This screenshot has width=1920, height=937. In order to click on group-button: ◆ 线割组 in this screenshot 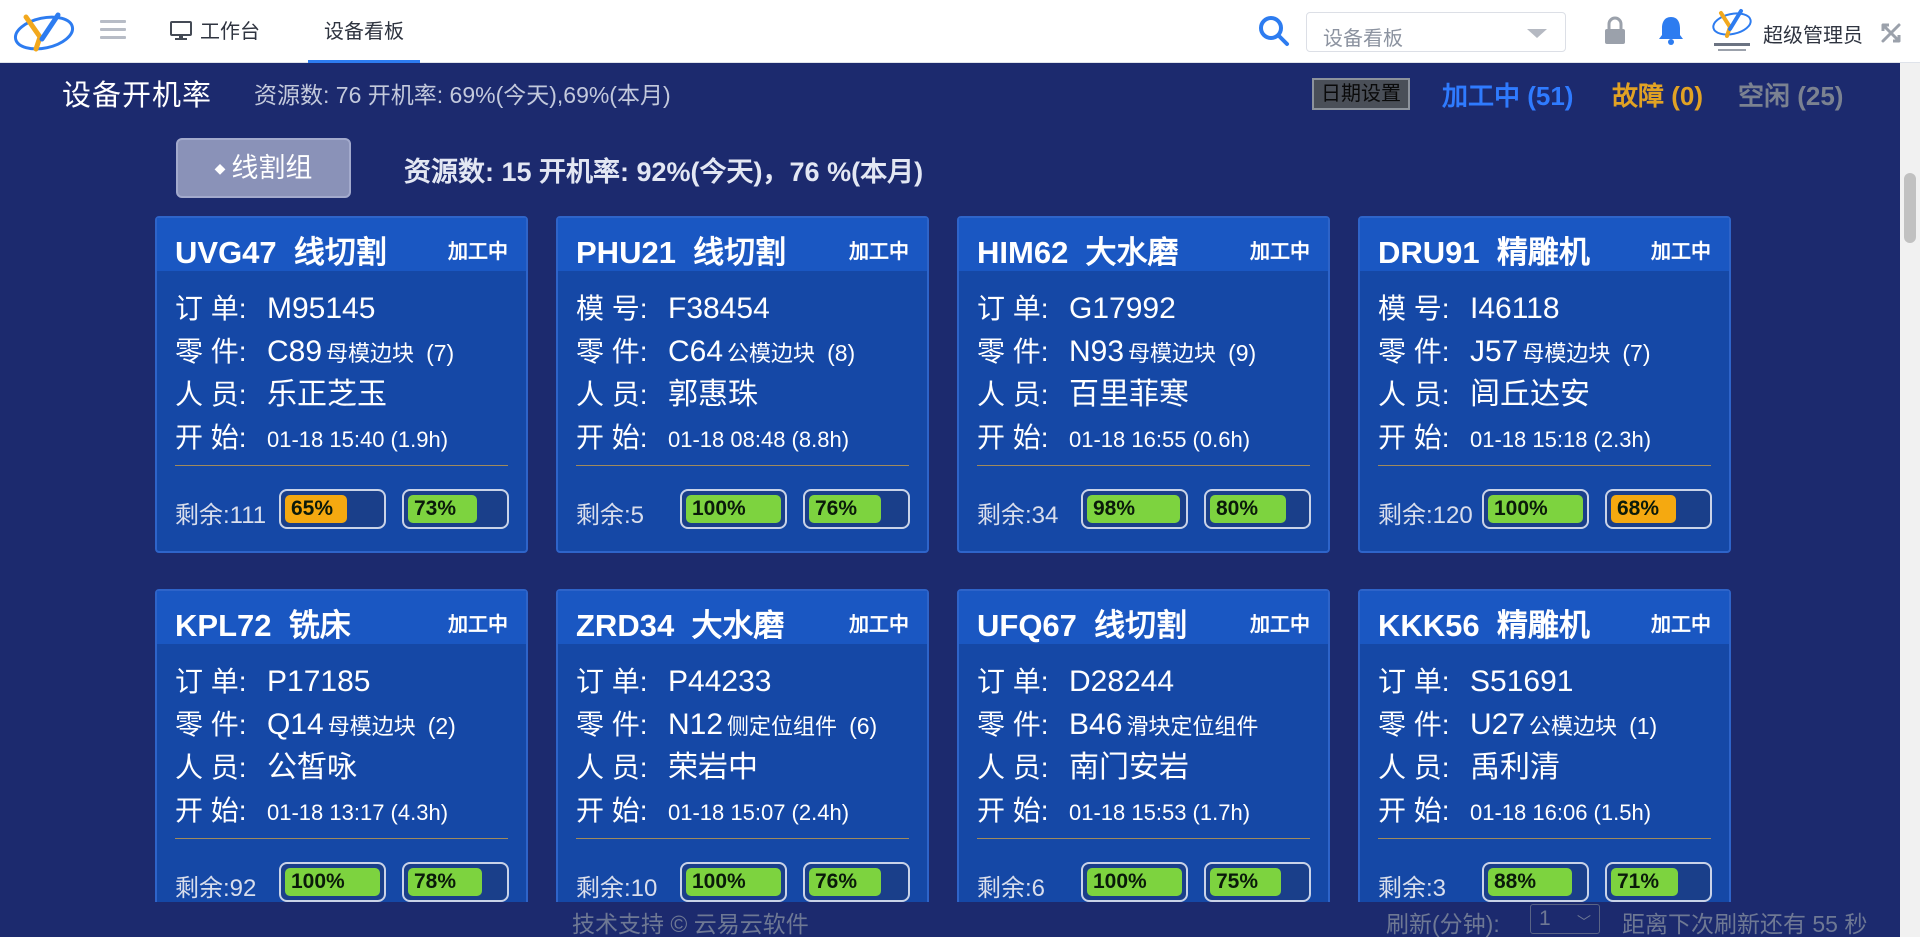, I will do `click(263, 168)`.